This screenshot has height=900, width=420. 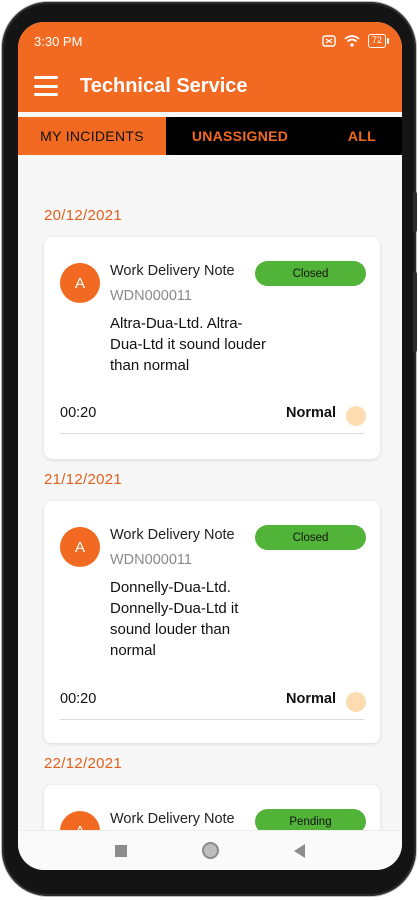 I want to click on date-header: 20/12/2021, so click(x=83, y=215).